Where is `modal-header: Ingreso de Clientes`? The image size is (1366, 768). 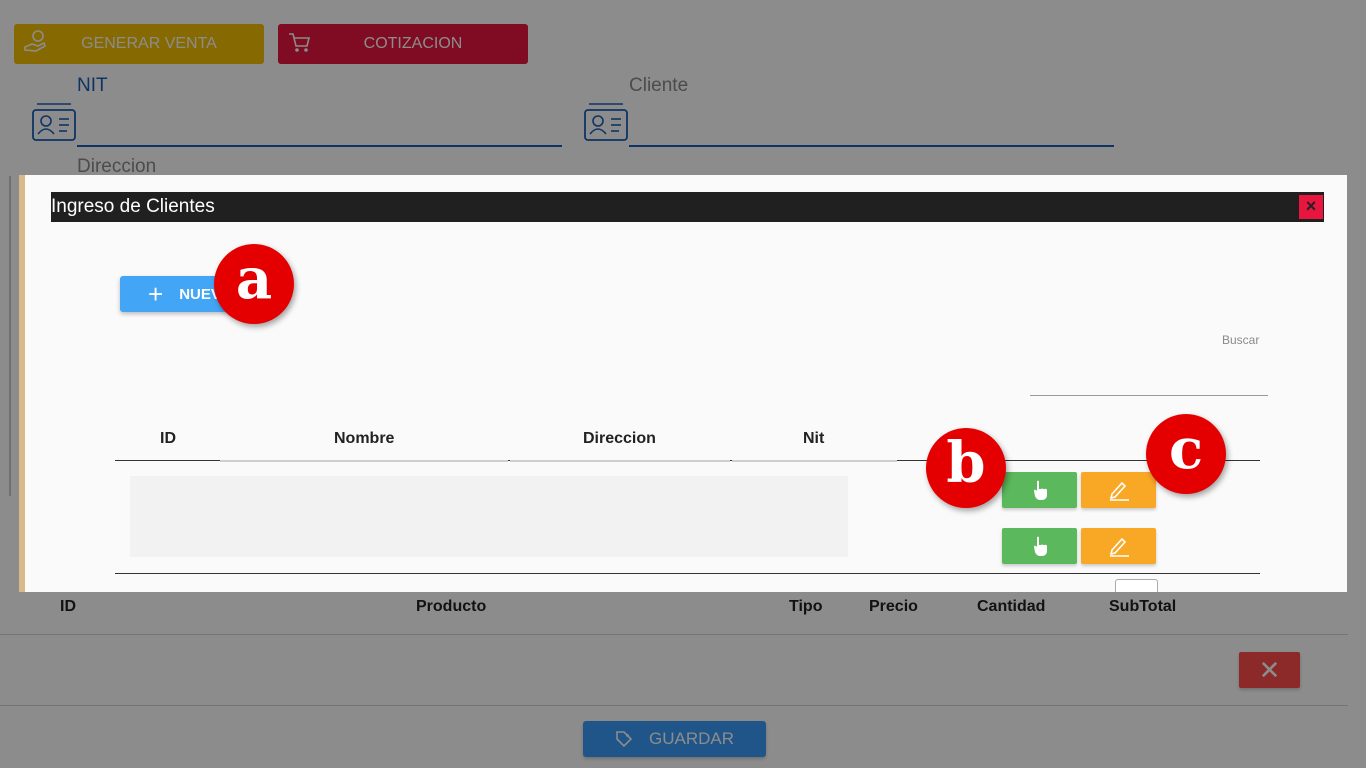 modal-header: Ingreso de Clientes is located at coordinates (687, 207).